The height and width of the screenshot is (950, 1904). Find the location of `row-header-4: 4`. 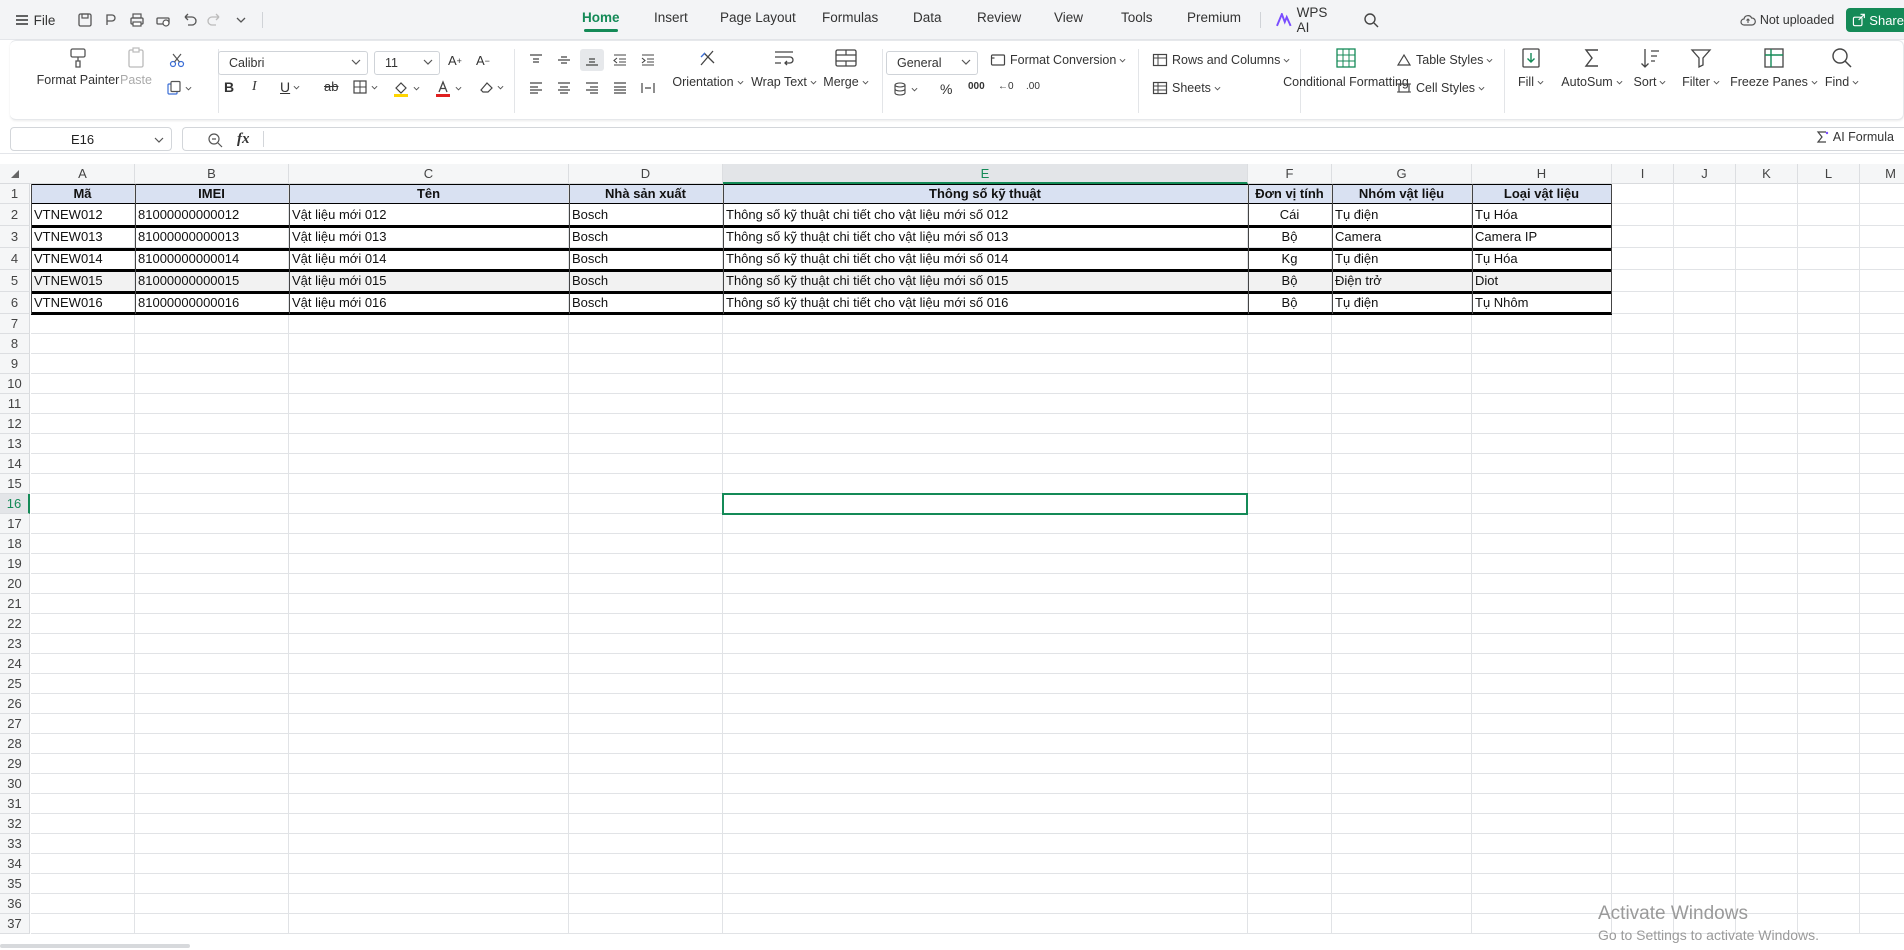

row-header-4: 4 is located at coordinates (15, 259).